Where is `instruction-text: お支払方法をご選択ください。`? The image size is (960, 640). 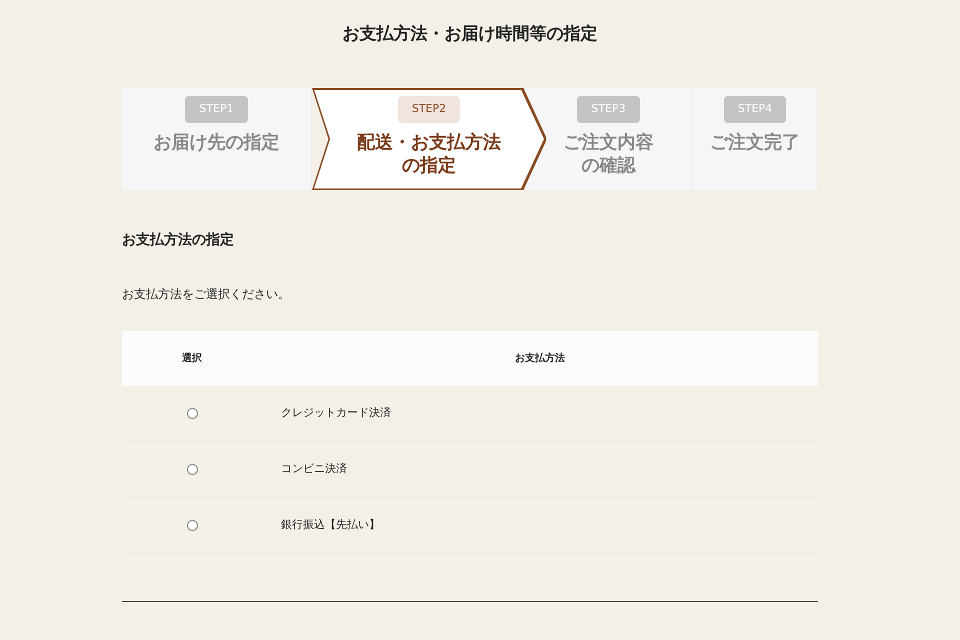
instruction-text: お支払方法をご選択ください。 is located at coordinates (206, 294).